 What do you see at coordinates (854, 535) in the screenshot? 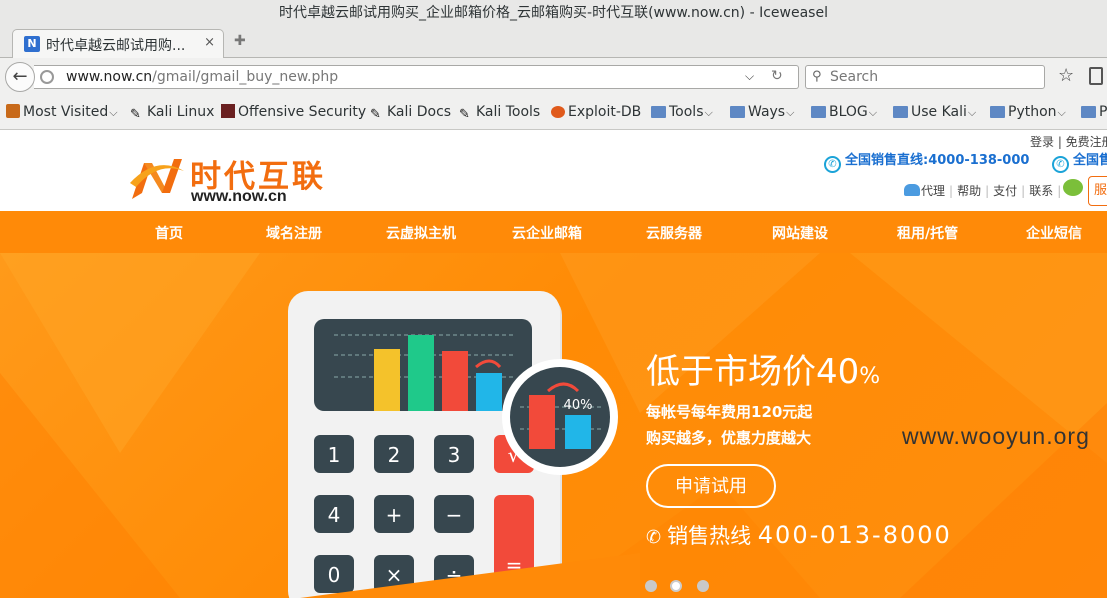
I see `banner-hotline-number: 400-013-8000` at bounding box center [854, 535].